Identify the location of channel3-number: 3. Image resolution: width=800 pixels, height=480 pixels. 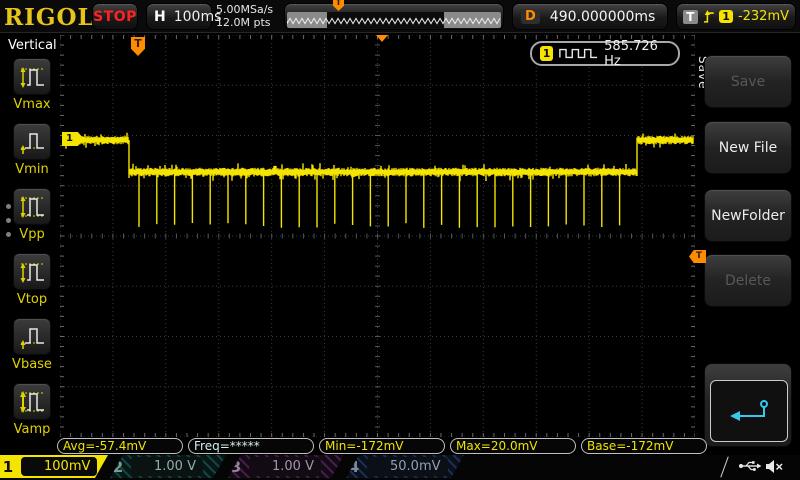
(236, 466).